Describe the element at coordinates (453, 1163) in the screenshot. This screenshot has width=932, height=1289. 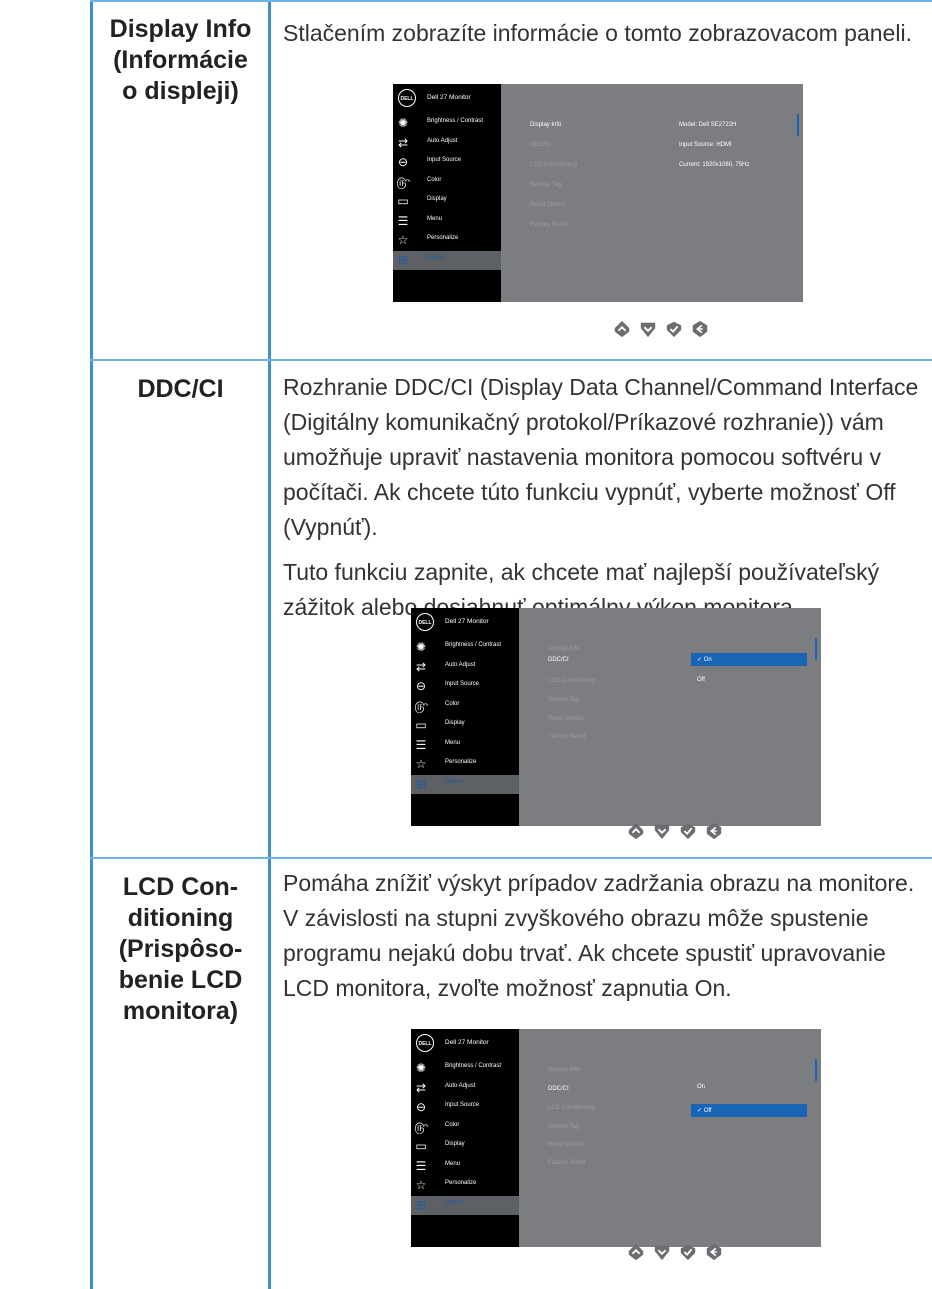
I see `menu-item-label: Menu` at that location.